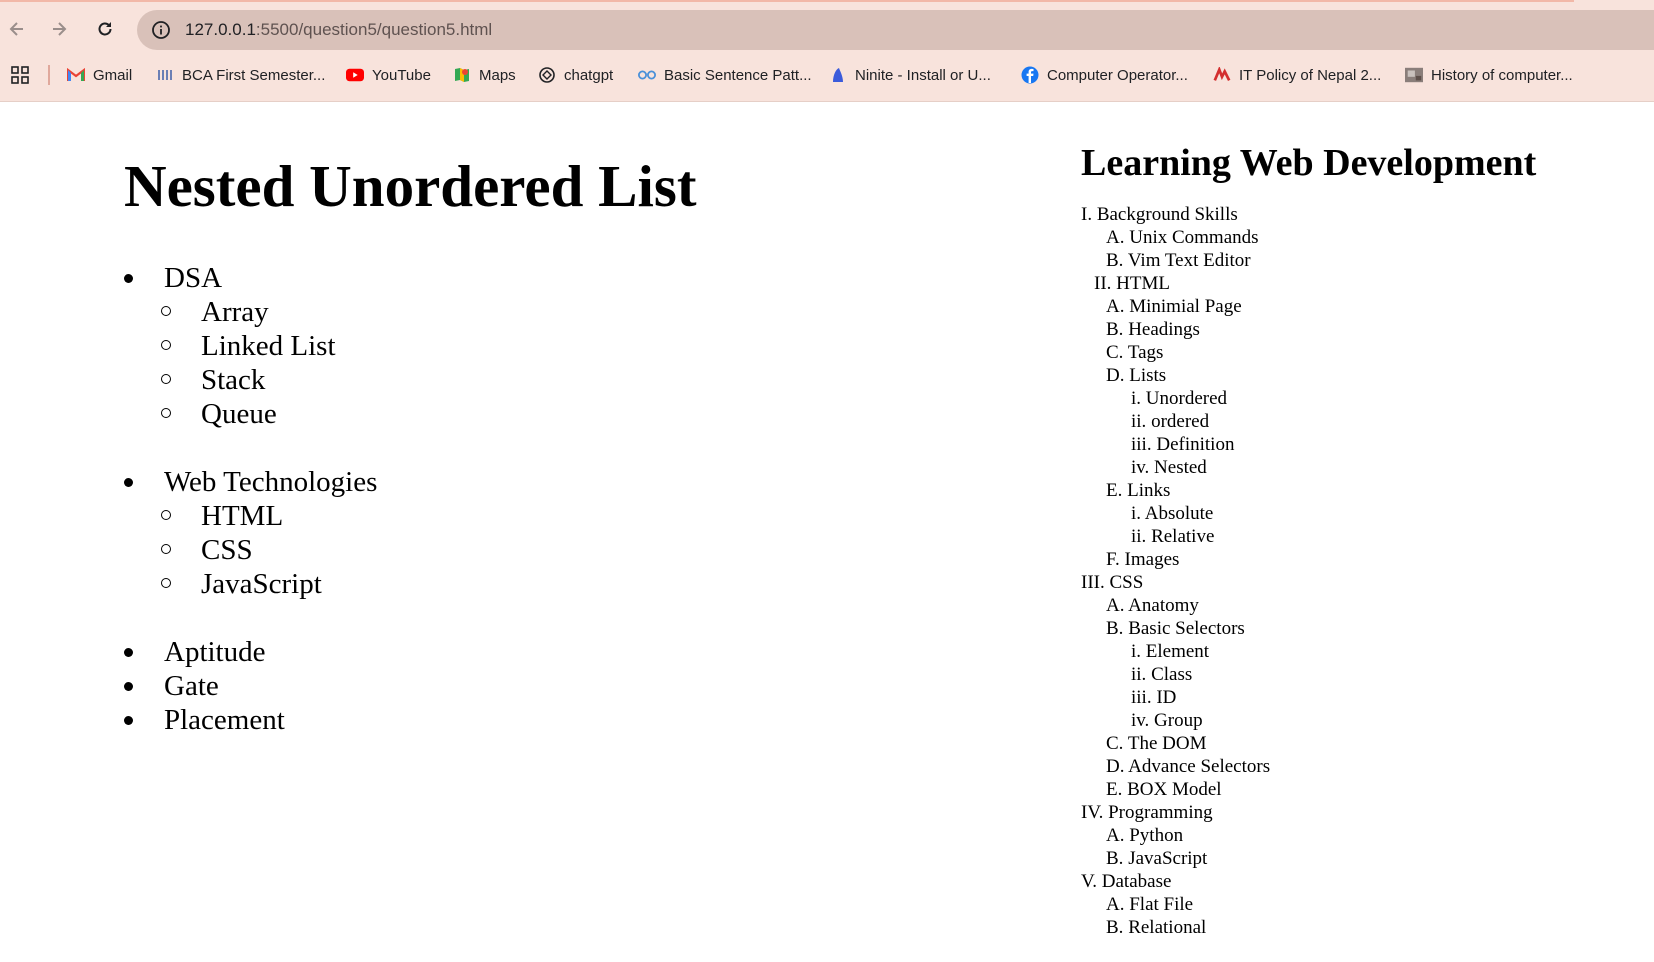 The height and width of the screenshot is (962, 1654). Describe the element at coordinates (401, 75) in the screenshot. I see `bookmark-label: YouTube` at that location.